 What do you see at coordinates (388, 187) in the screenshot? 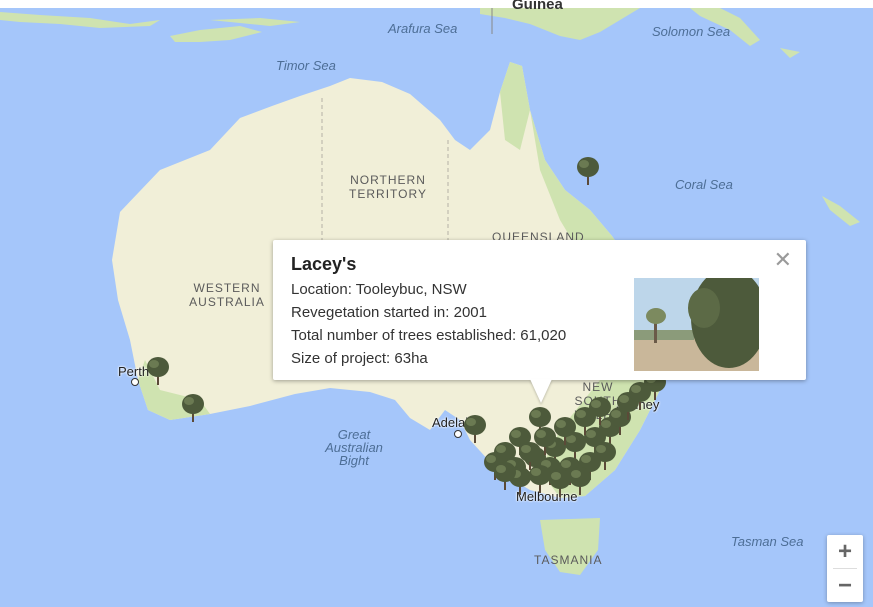
I see `region-label-northern-territory: NORTHERN TERRITORY` at bounding box center [388, 187].